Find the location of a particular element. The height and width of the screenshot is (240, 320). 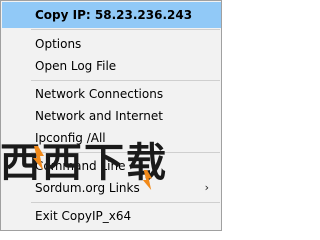

menu-item-label: Network and Internet is located at coordinates (99, 116).